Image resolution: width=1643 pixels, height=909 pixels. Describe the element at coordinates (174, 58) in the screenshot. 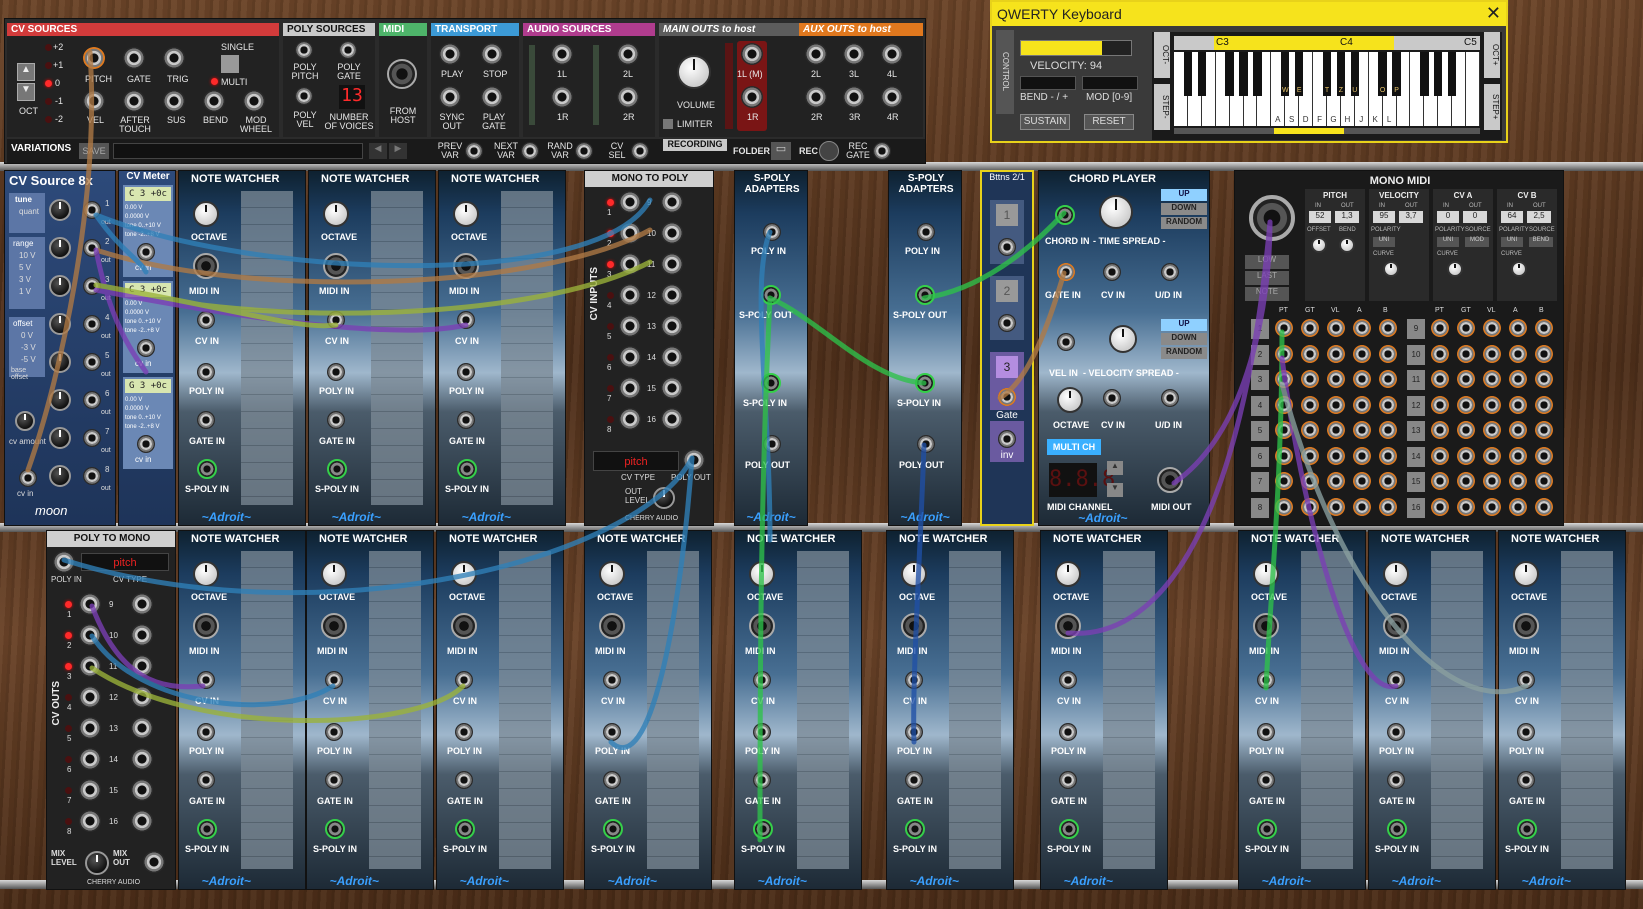

I see `trig-jack` at that location.